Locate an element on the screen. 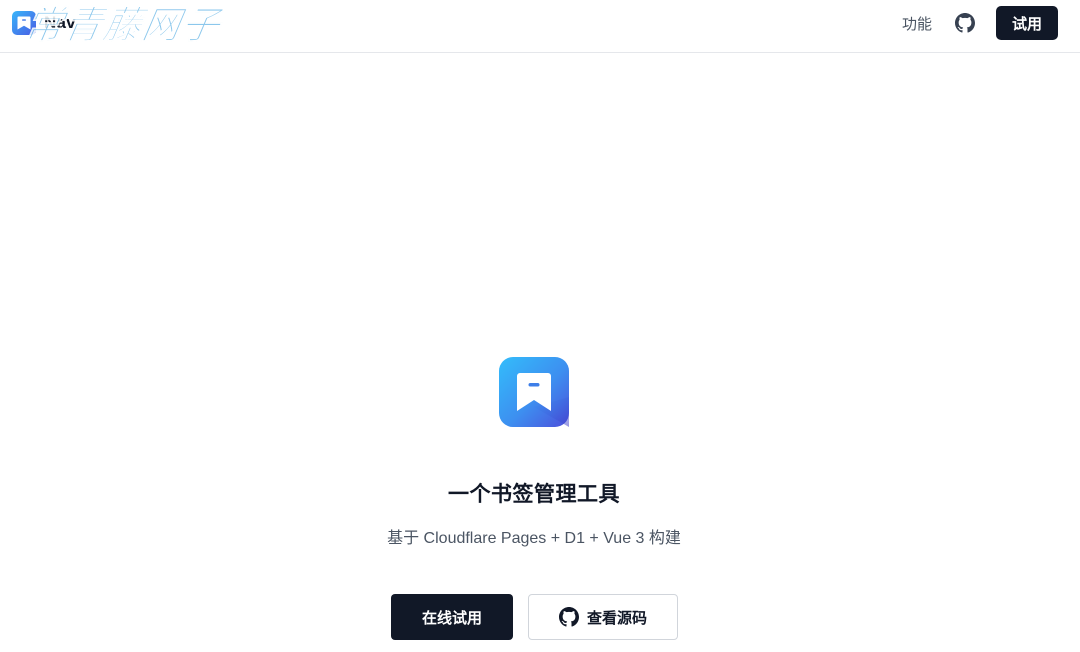 Image resolution: width=1080 pixels, height=652 pixels. nav-try-button: 试用 is located at coordinates (1026, 23).